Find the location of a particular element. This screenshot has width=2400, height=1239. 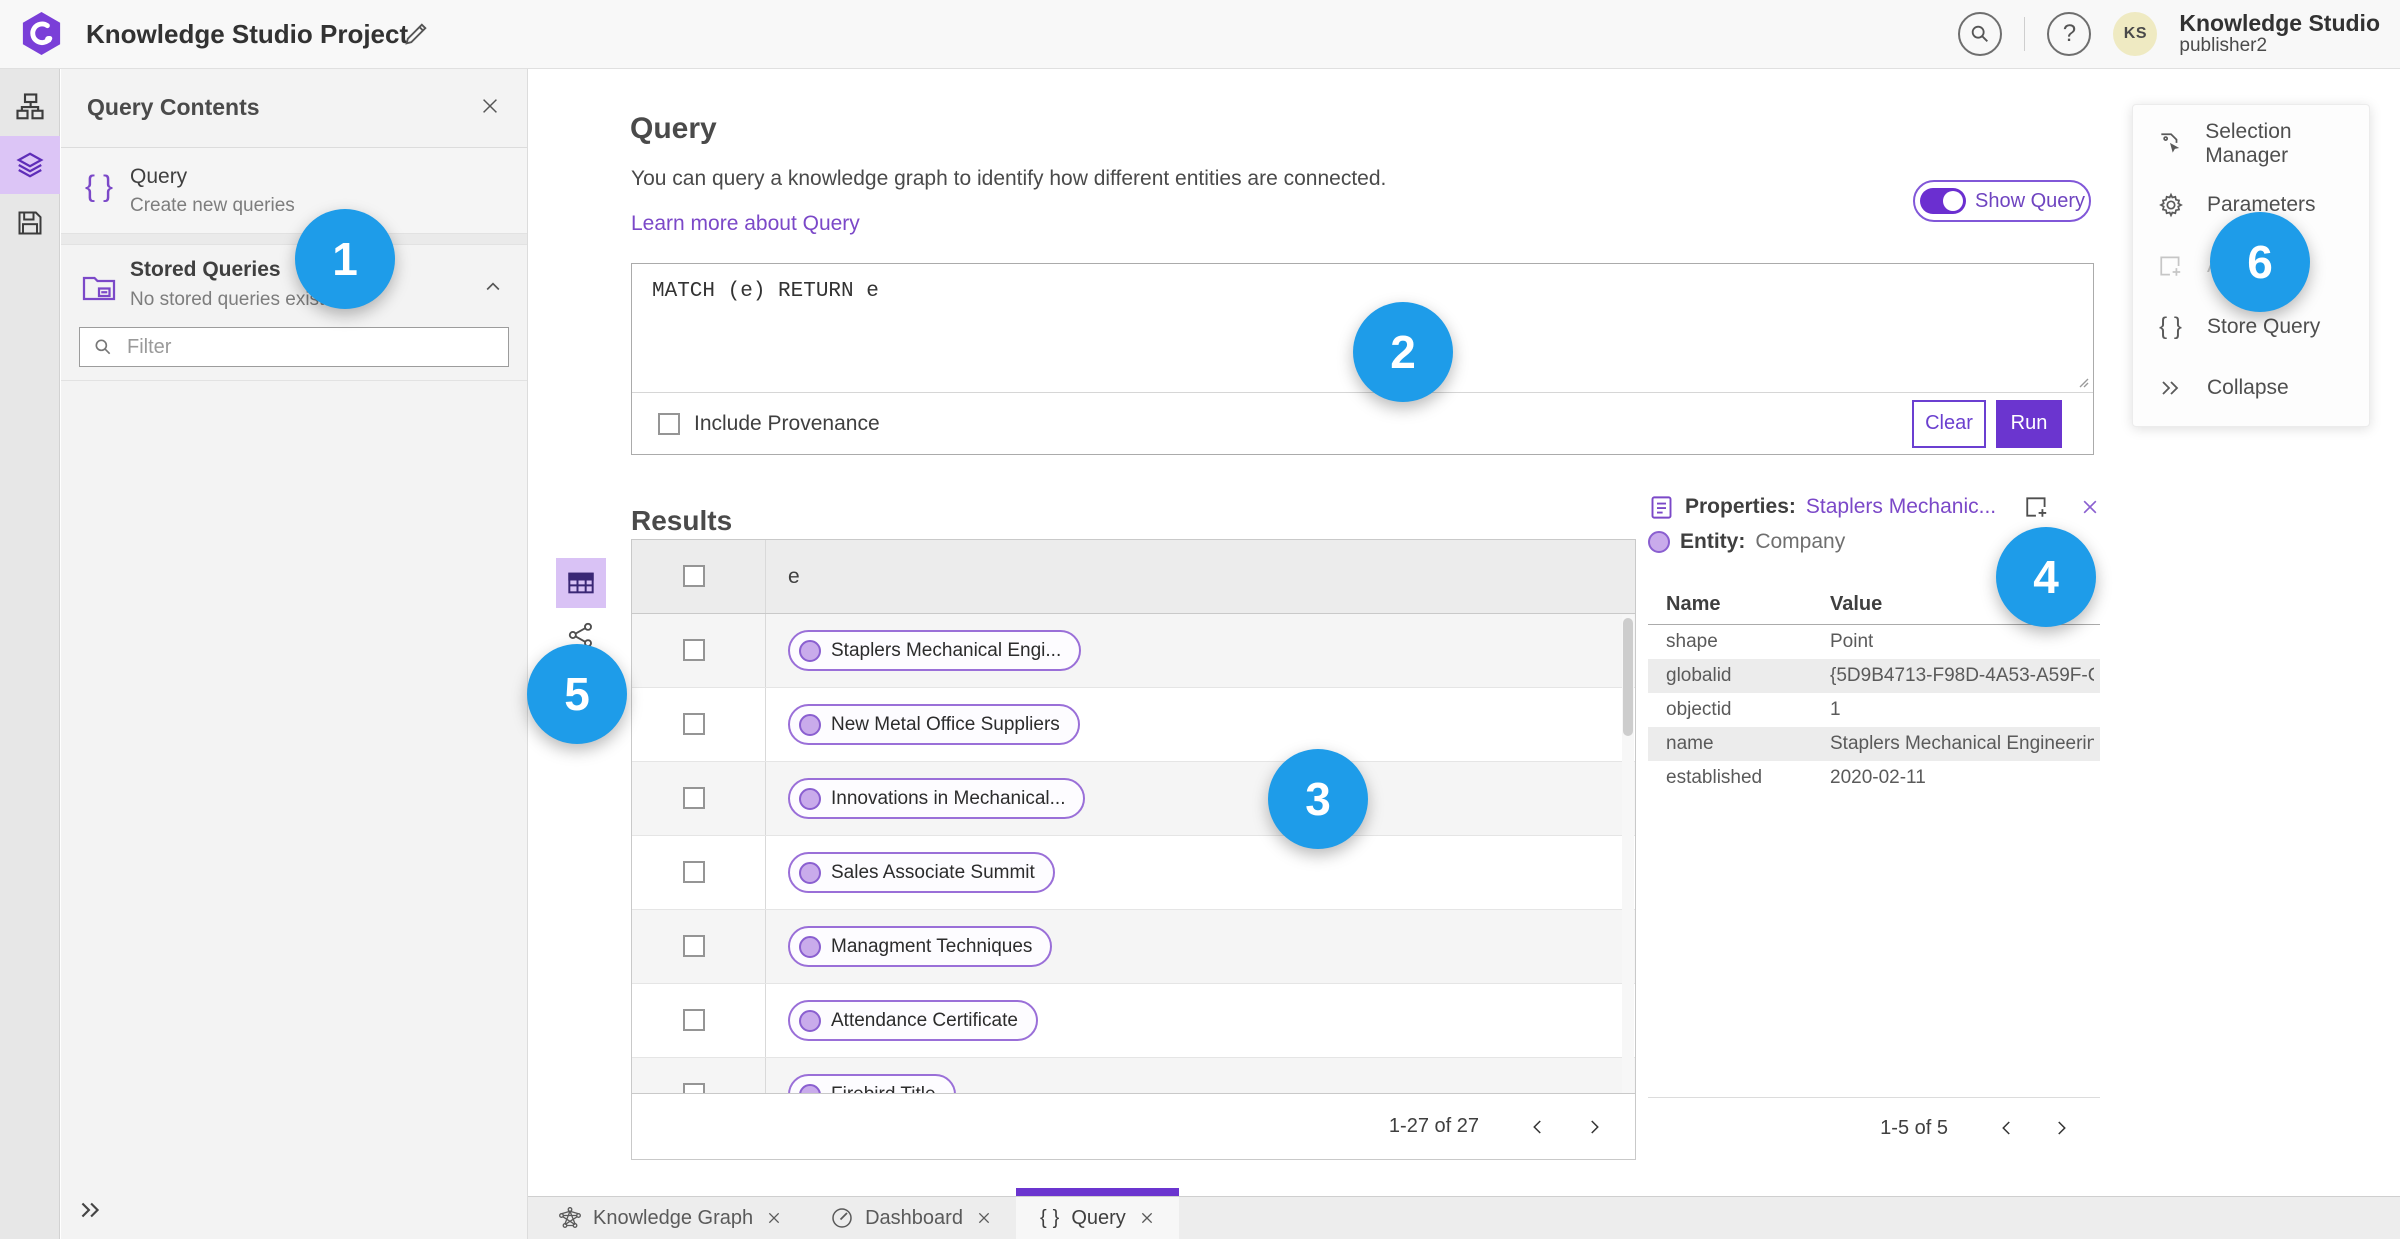

menu-item-collapse: Collapse is located at coordinates (2251, 387).